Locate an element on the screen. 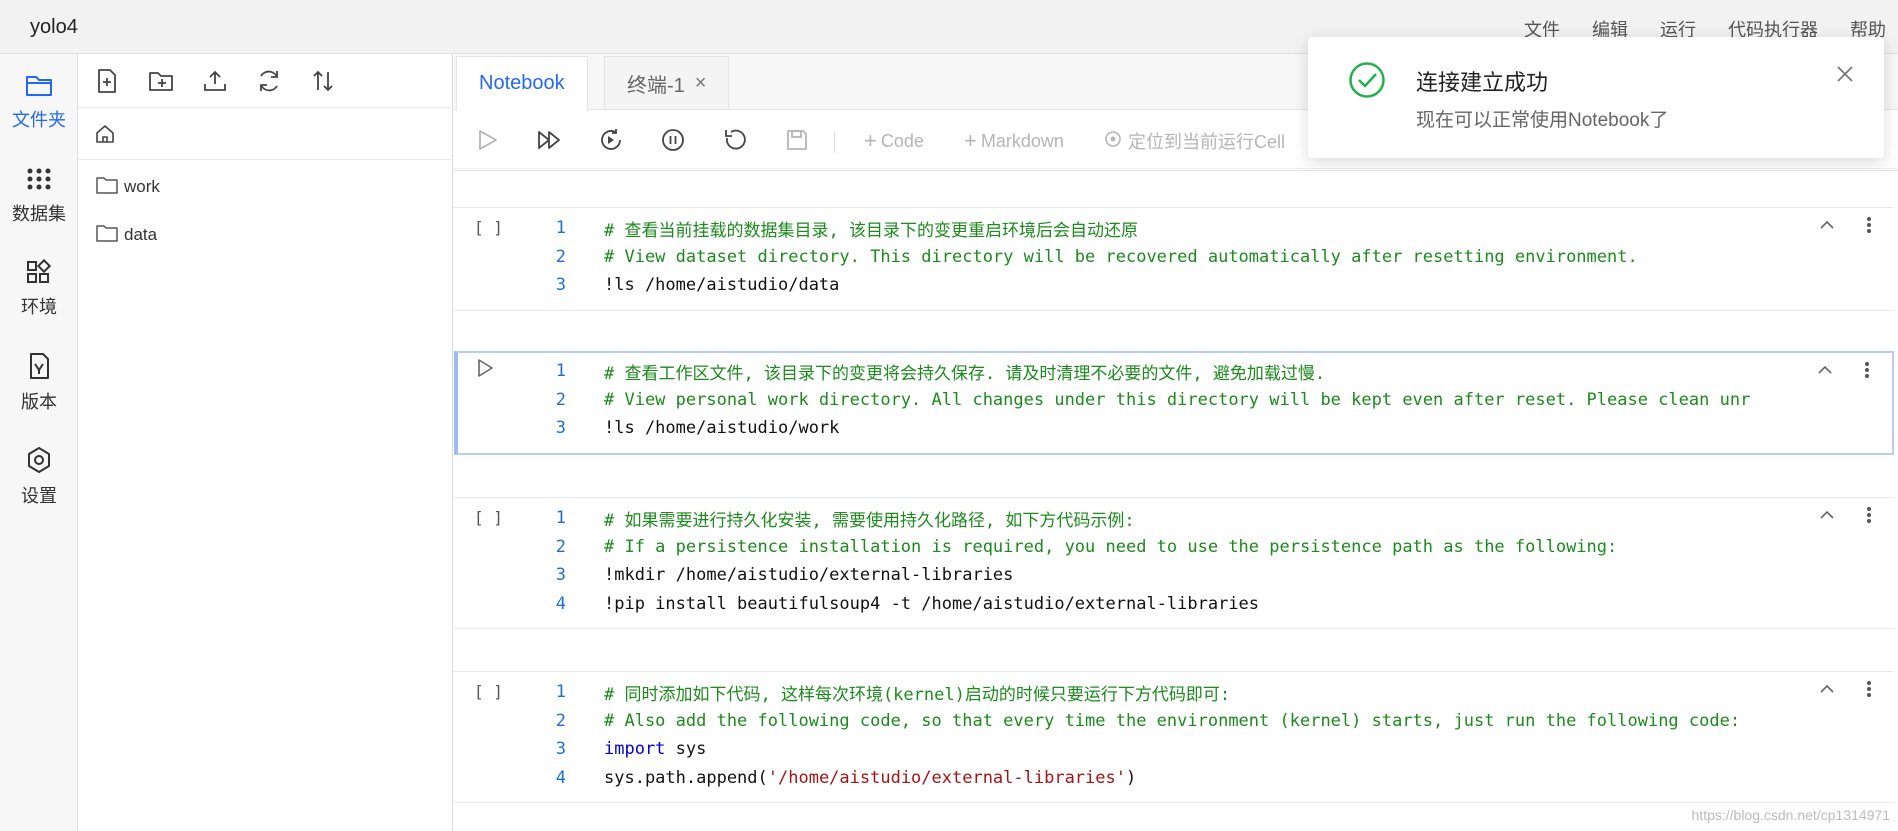 Image resolution: width=1898 pixels, height=831 pixels. locate-label: 定位到当前运行Cell is located at coordinates (1207, 142).